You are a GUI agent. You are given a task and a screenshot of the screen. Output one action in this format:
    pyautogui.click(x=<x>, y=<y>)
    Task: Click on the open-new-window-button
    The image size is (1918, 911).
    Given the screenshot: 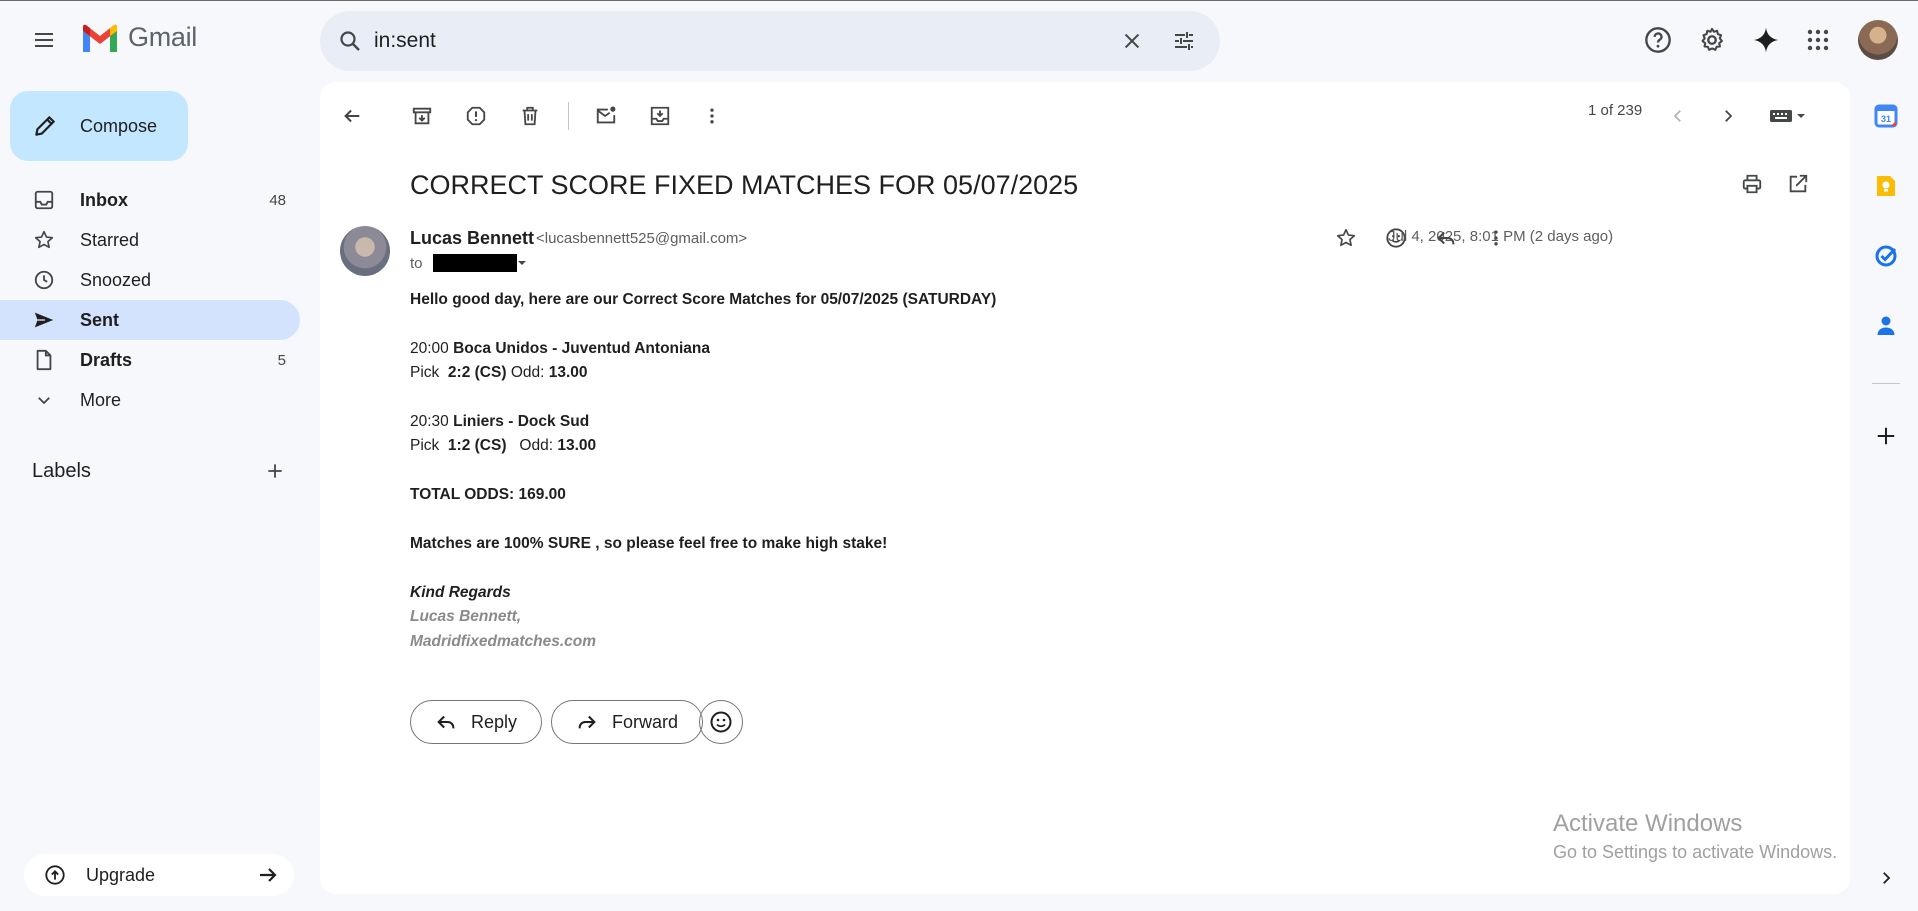 What is the action you would take?
    pyautogui.click(x=1798, y=184)
    